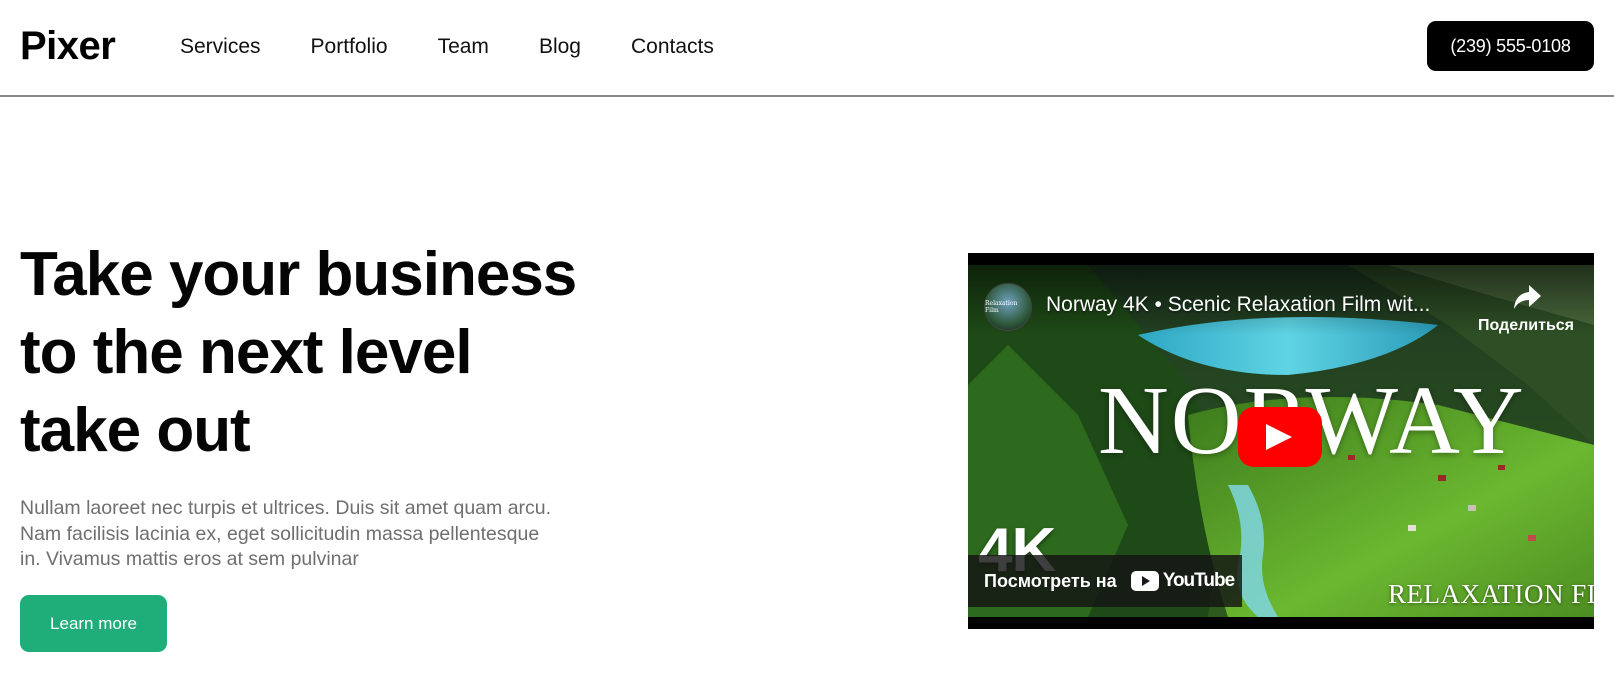 The image size is (1614, 689). Describe the element at coordinates (463, 47) in the screenshot. I see `nav-item-team: Team` at that location.